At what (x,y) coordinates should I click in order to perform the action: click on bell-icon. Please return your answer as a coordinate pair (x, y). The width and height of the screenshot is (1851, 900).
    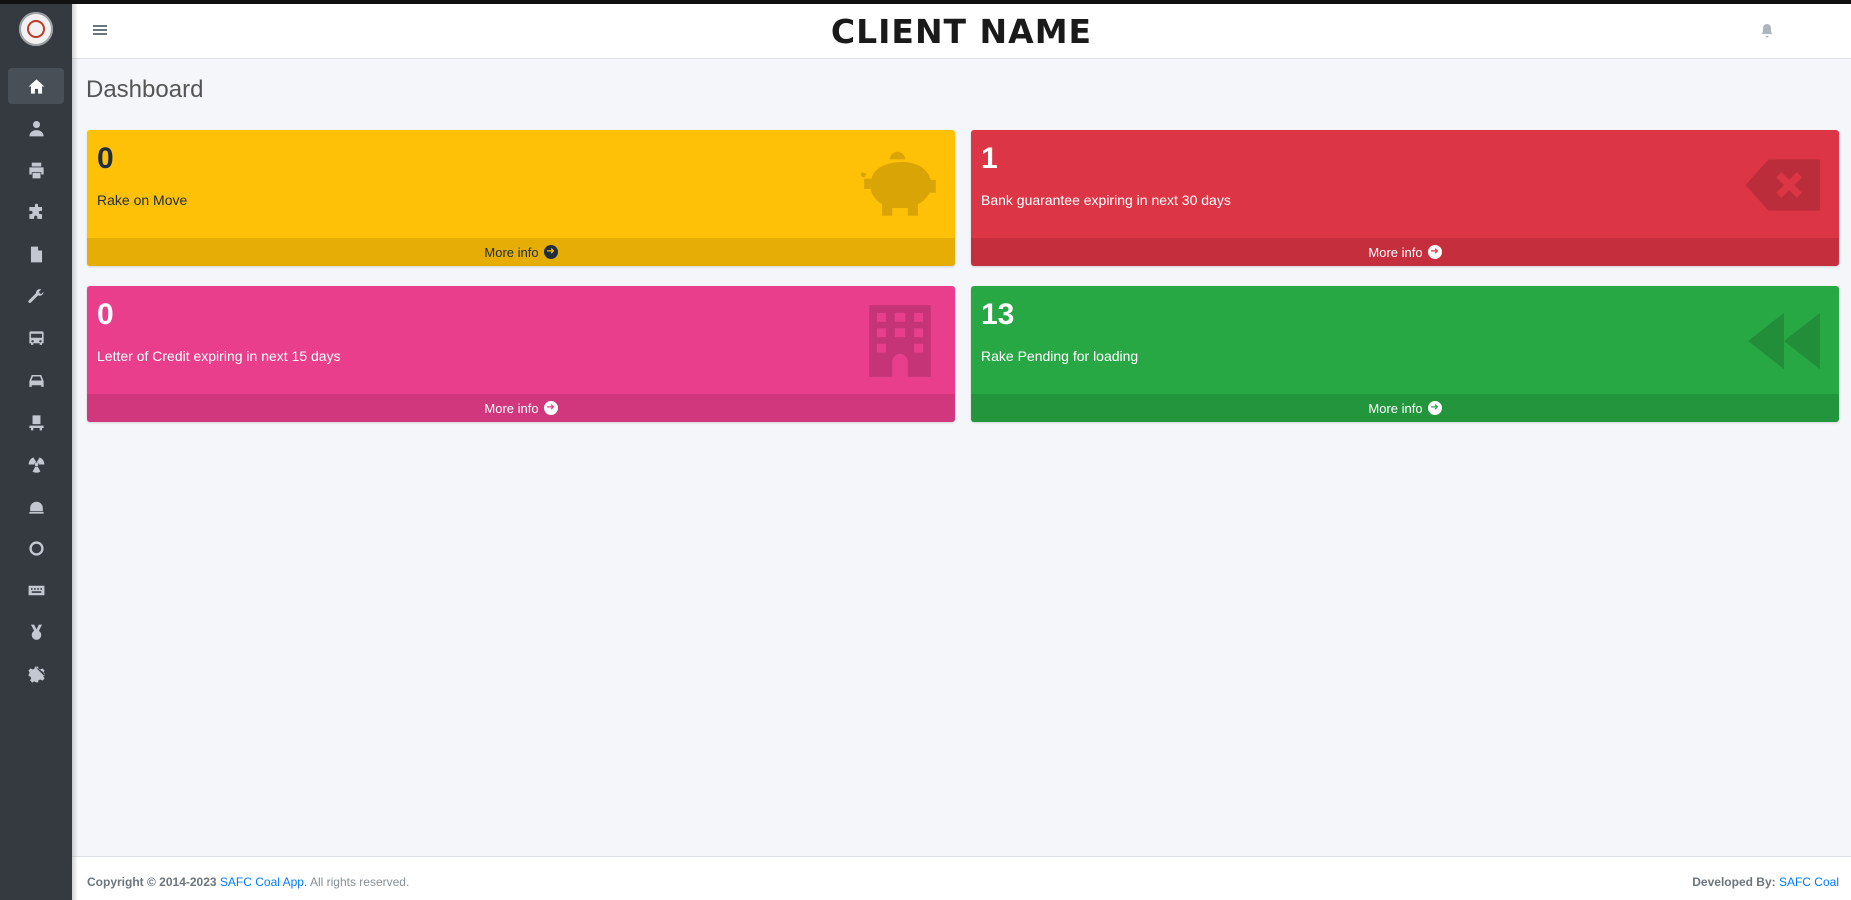
    Looking at the image, I should click on (1767, 31).